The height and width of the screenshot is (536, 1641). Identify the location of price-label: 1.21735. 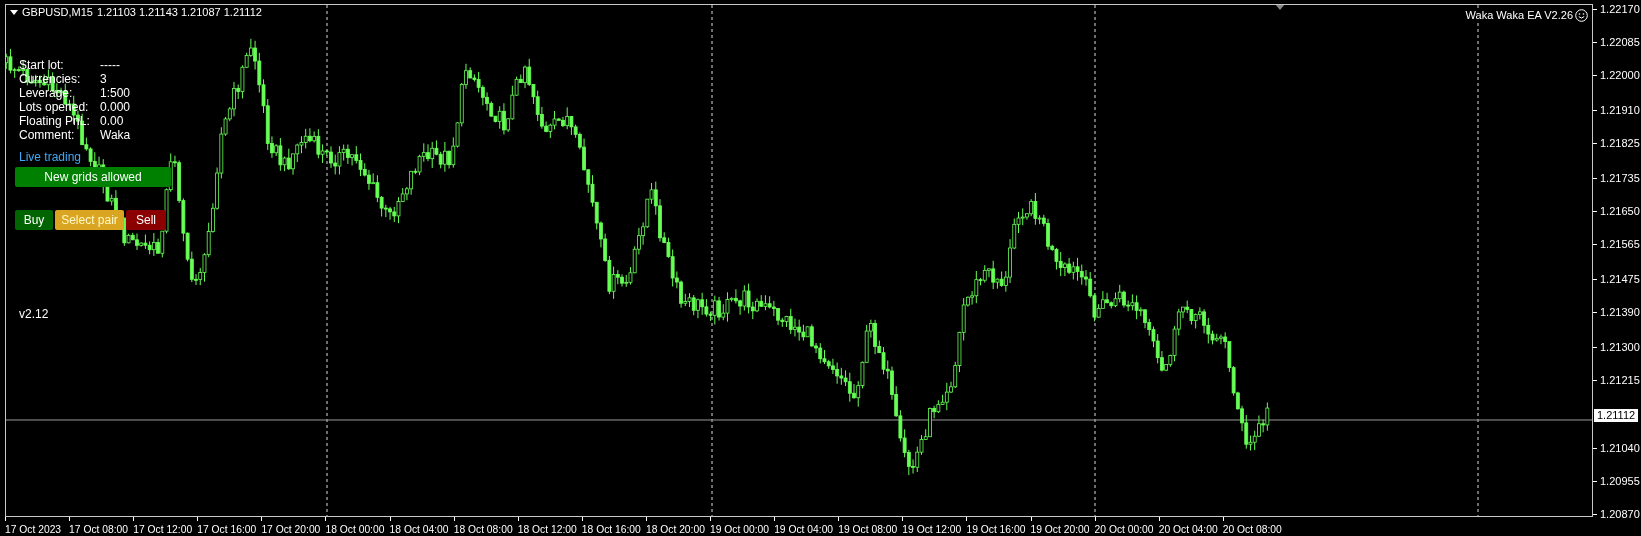
(1620, 177).